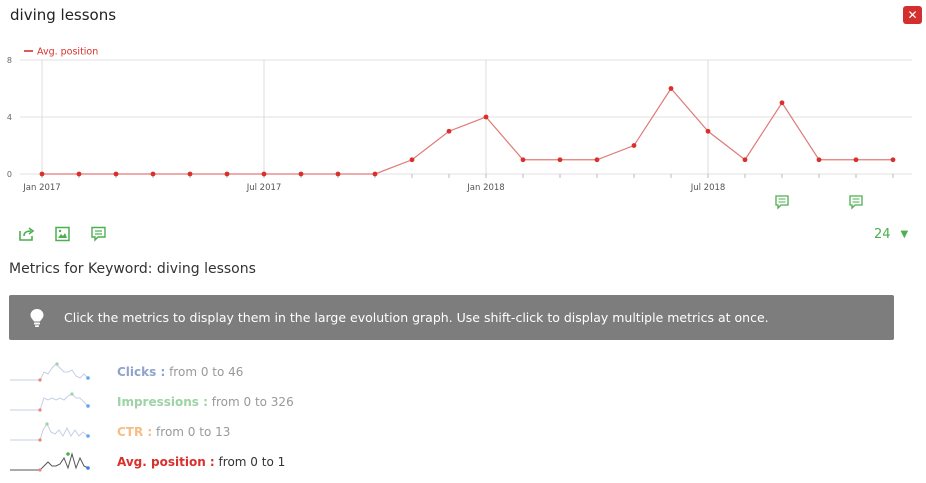  Describe the element at coordinates (264, 188) in the screenshot. I see `x-tick-label: Jul 2017` at that location.